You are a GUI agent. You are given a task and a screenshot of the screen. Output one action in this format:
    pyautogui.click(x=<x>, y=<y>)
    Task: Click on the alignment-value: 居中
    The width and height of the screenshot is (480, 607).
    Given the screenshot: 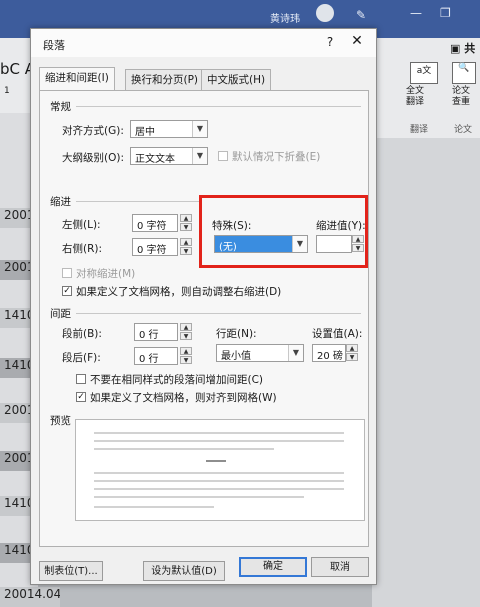 What is the action you would take?
    pyautogui.click(x=145, y=132)
    